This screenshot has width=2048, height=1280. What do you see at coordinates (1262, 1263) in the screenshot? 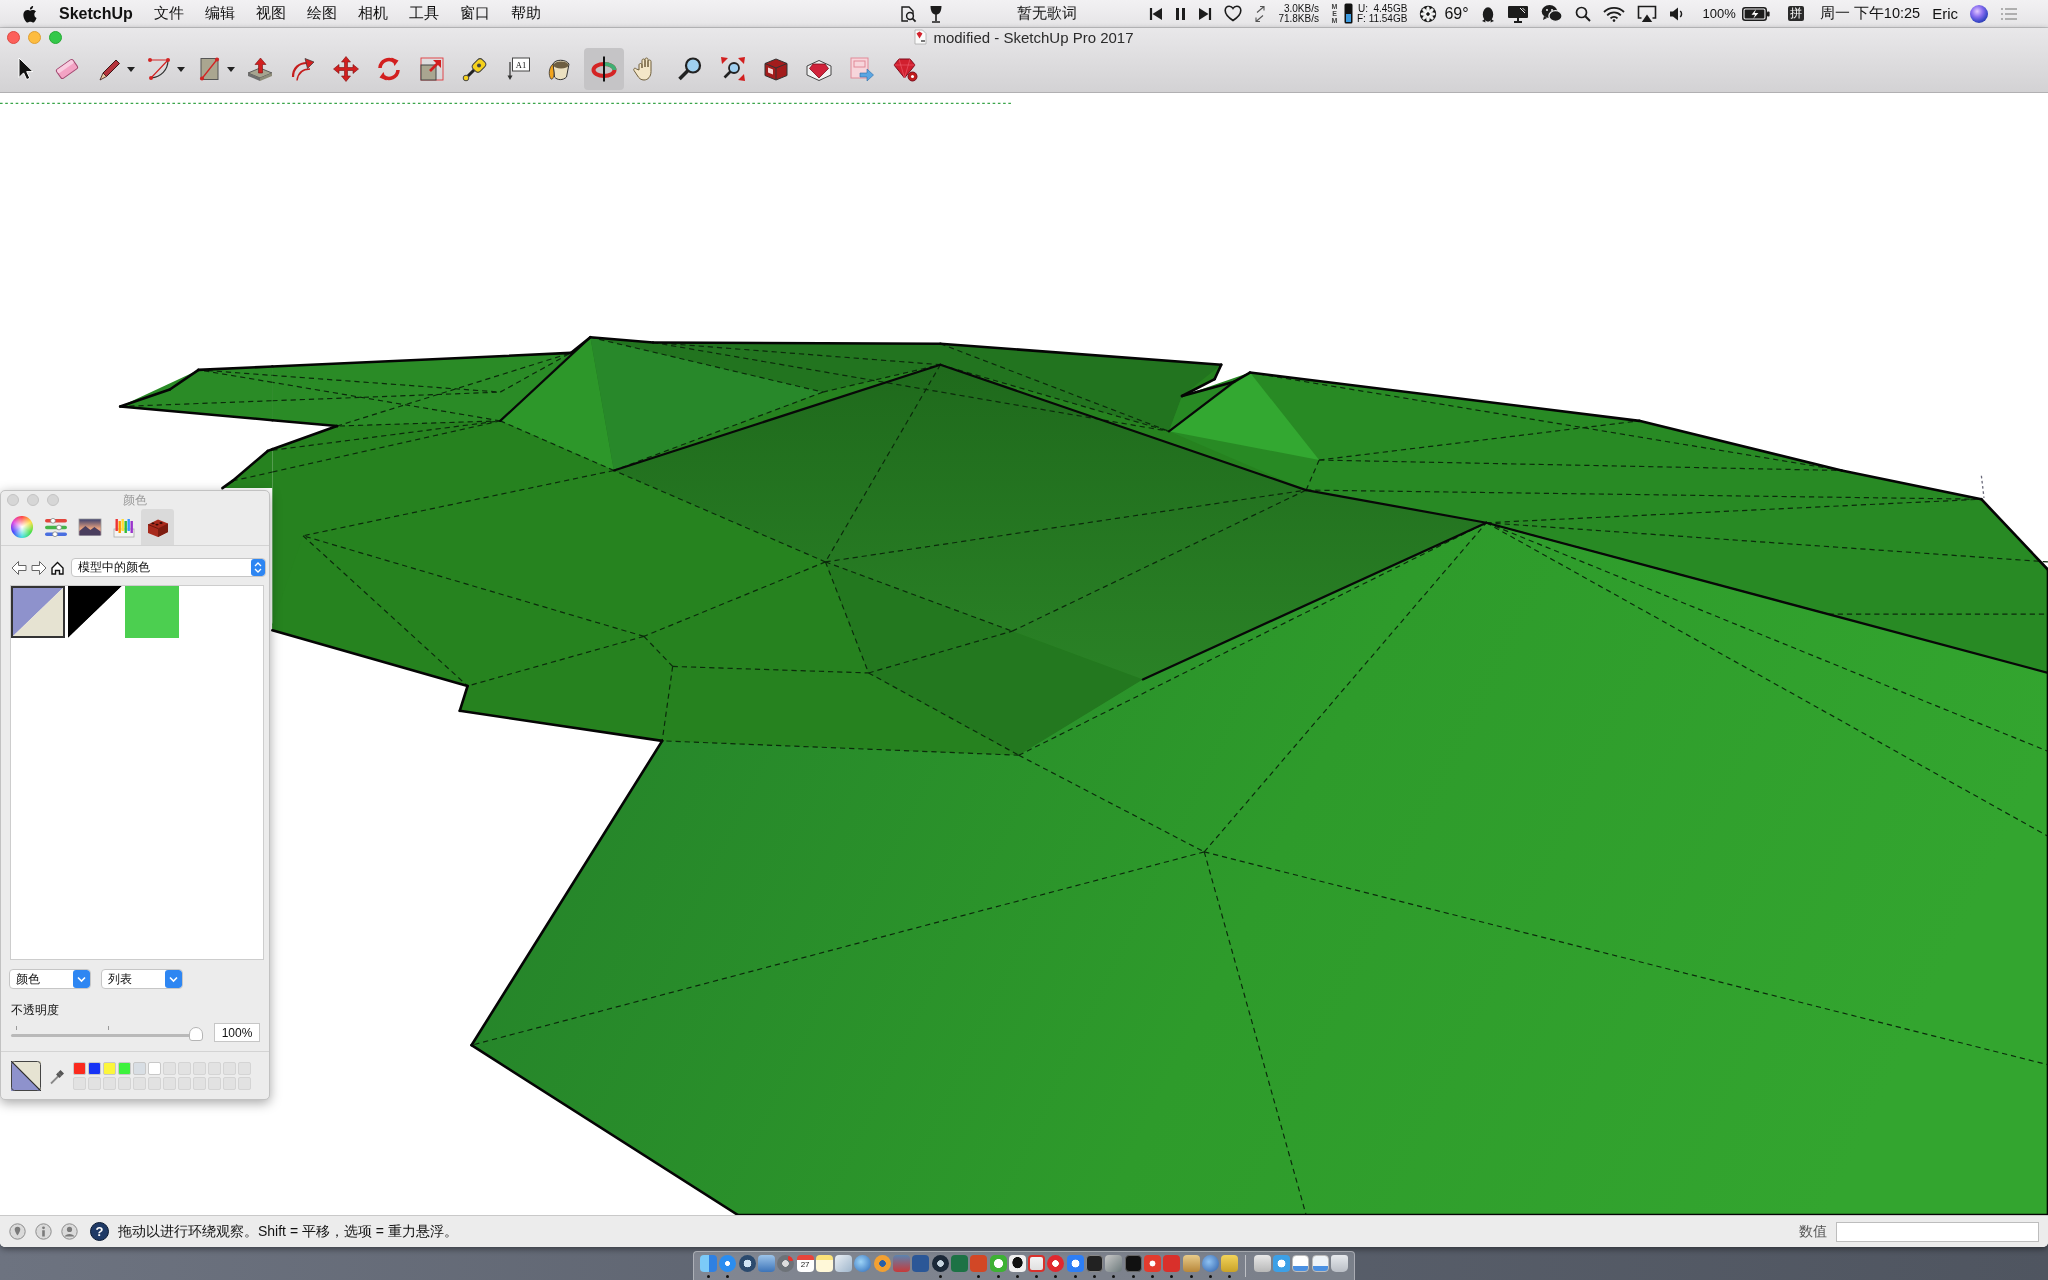
I see `dock-folder-icon` at bounding box center [1262, 1263].